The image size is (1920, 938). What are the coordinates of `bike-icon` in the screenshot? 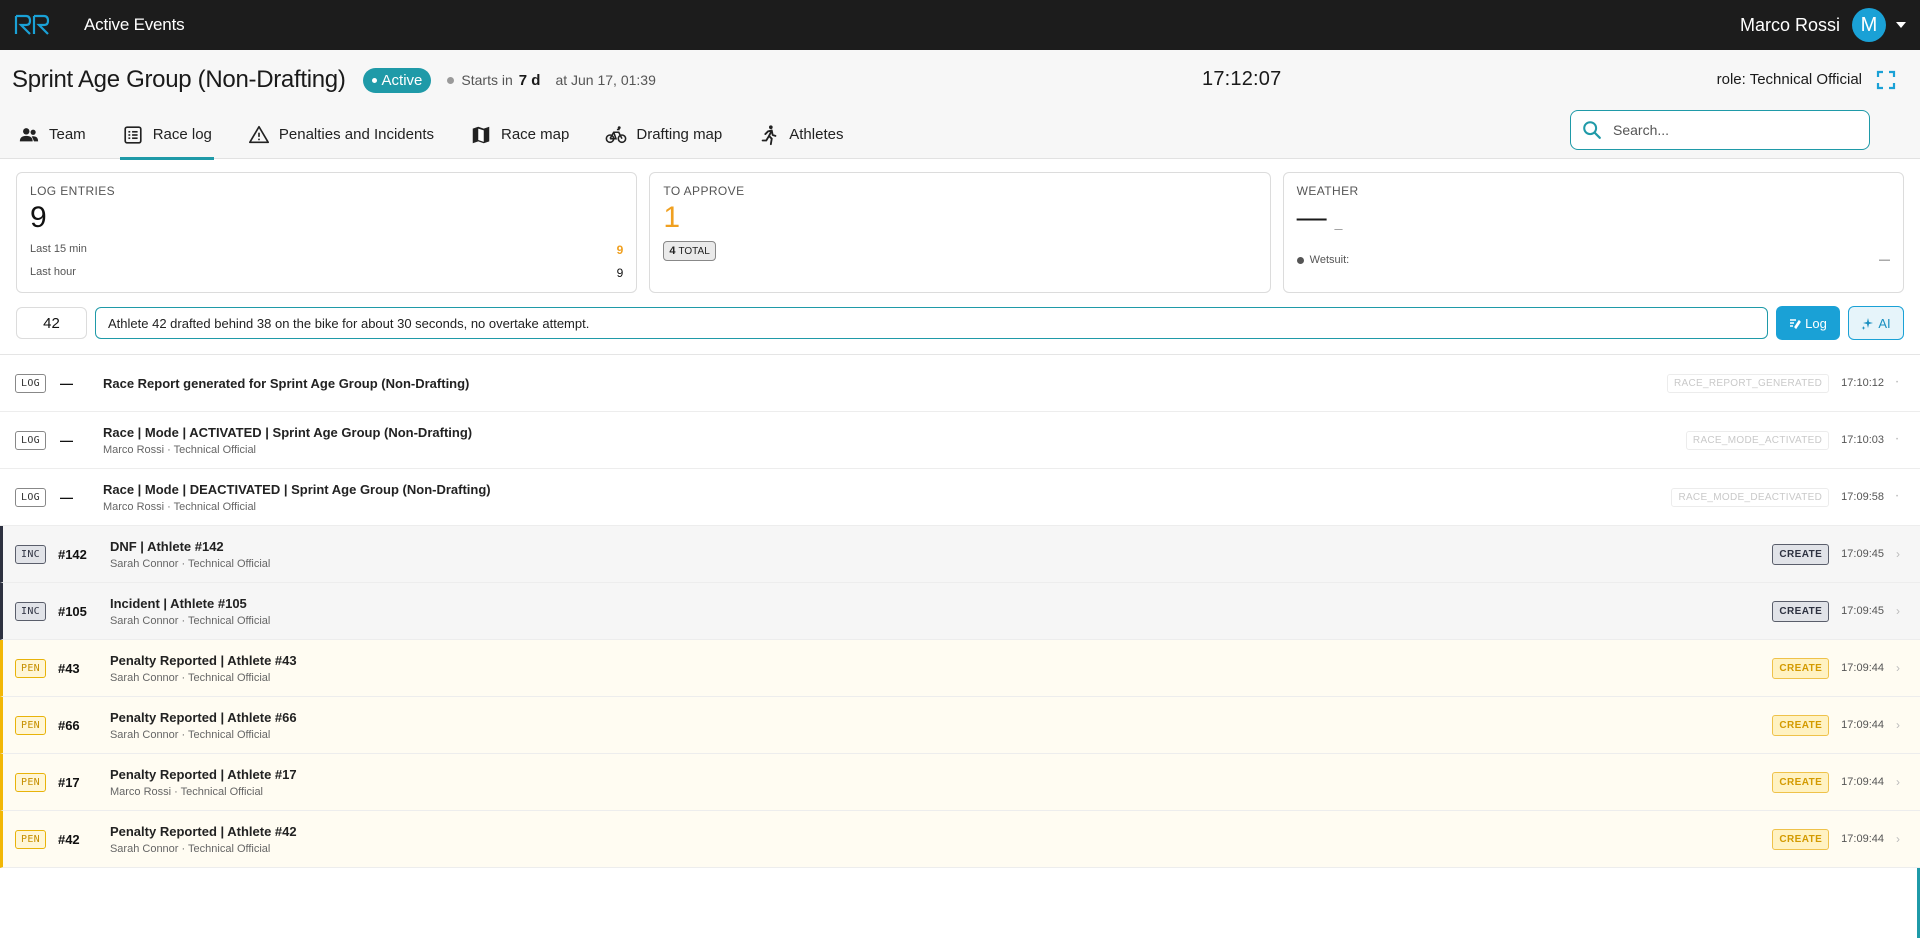 It's located at (616, 134).